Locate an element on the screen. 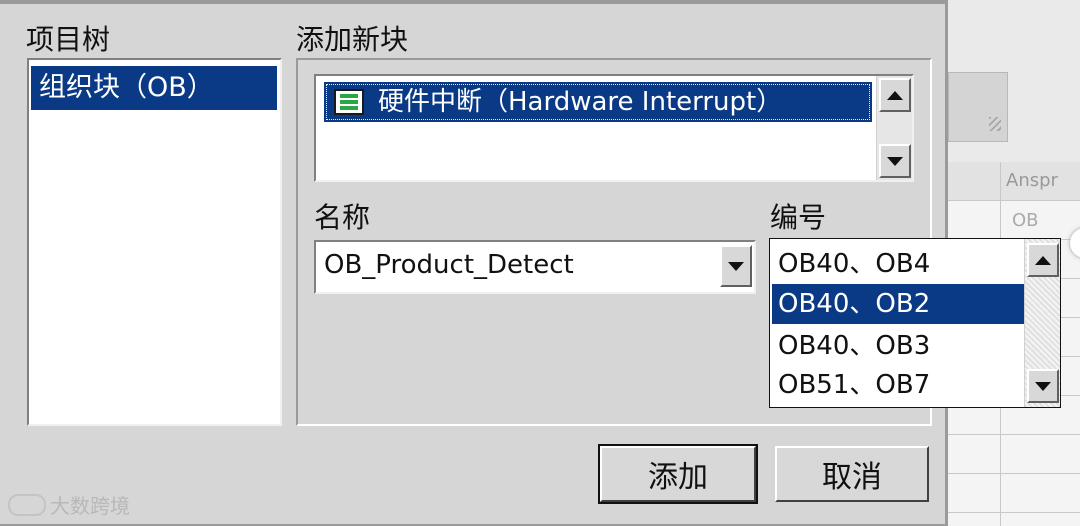 The width and height of the screenshot is (1080, 526). name-dropdown-button is located at coordinates (736, 266).